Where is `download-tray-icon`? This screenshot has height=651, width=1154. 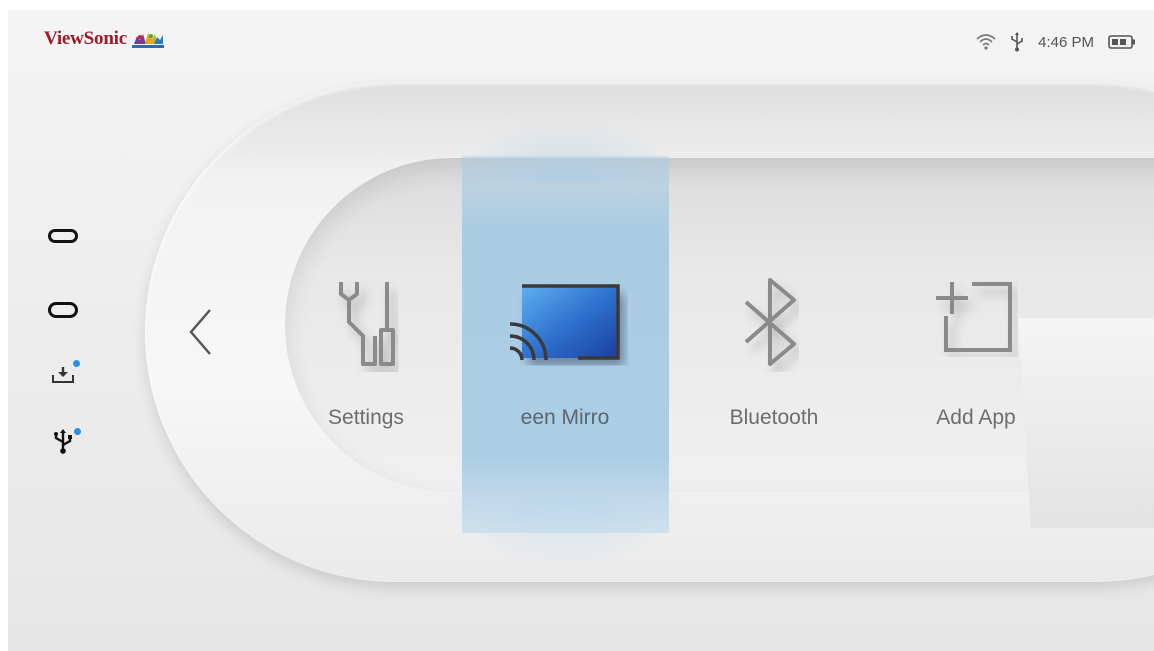 download-tray-icon is located at coordinates (63, 375).